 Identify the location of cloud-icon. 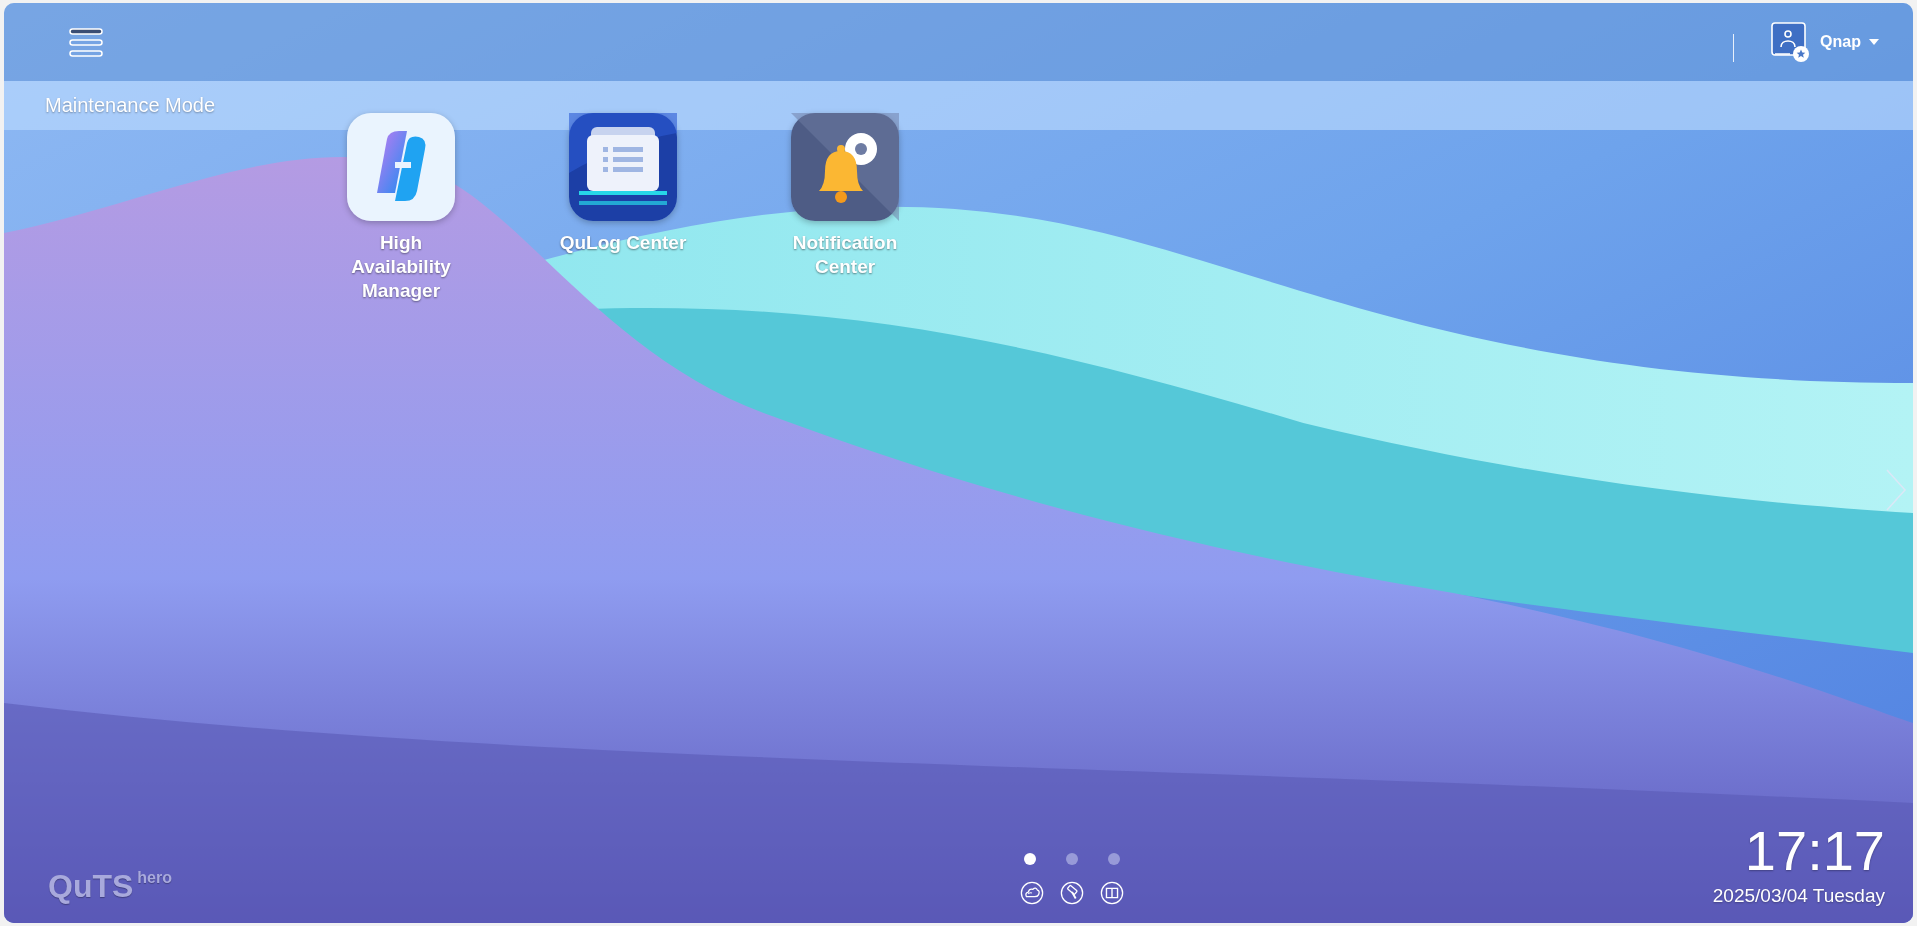
(1032, 893).